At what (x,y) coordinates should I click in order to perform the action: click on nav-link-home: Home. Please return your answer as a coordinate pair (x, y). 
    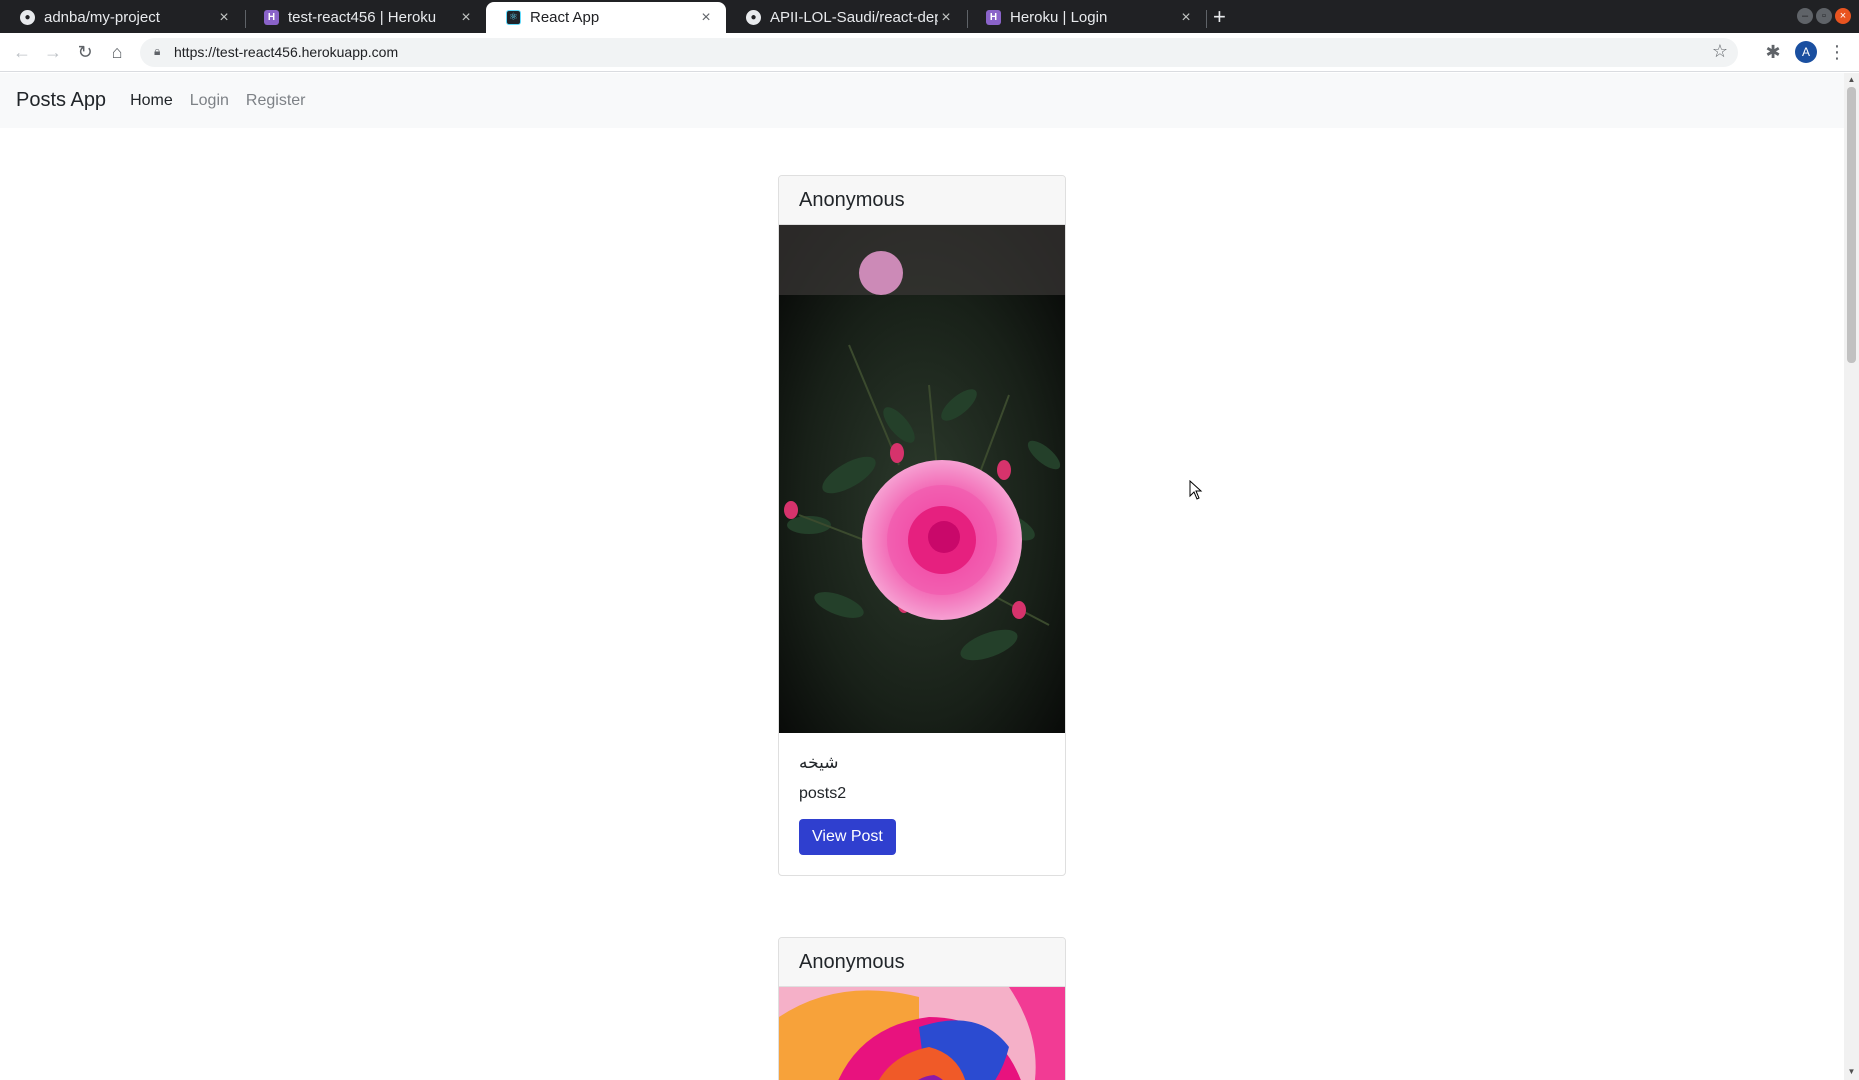
    Looking at the image, I should click on (151, 101).